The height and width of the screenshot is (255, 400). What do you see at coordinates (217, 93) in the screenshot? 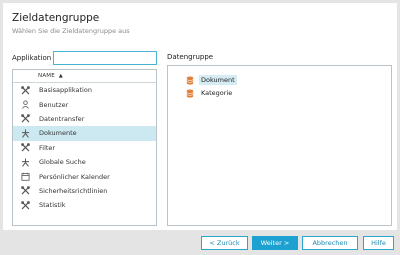
I see `datengruppe-item-label: Kategorie` at bounding box center [217, 93].